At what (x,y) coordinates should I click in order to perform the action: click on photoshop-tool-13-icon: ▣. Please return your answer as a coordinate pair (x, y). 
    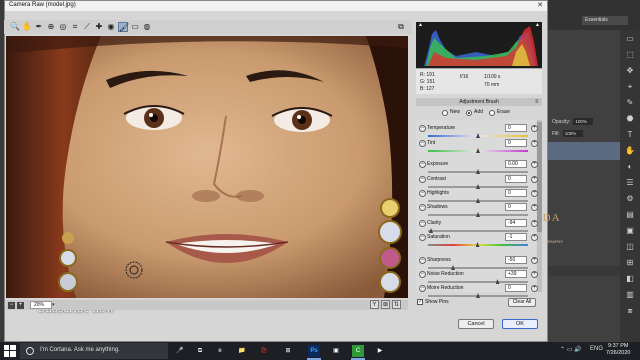
    Looking at the image, I should click on (630, 230).